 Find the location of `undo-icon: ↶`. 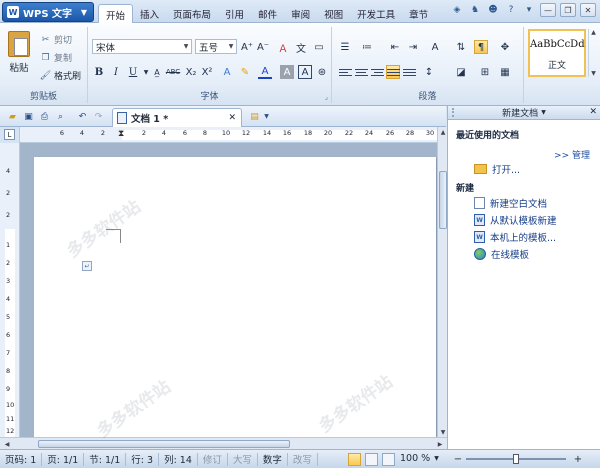

undo-icon: ↶ is located at coordinates (82, 116).